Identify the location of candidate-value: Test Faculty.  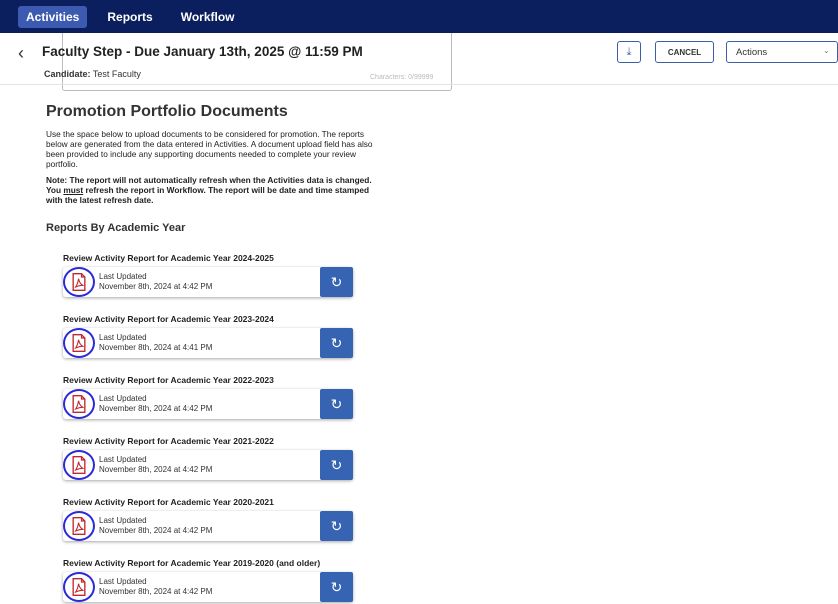
(116, 74).